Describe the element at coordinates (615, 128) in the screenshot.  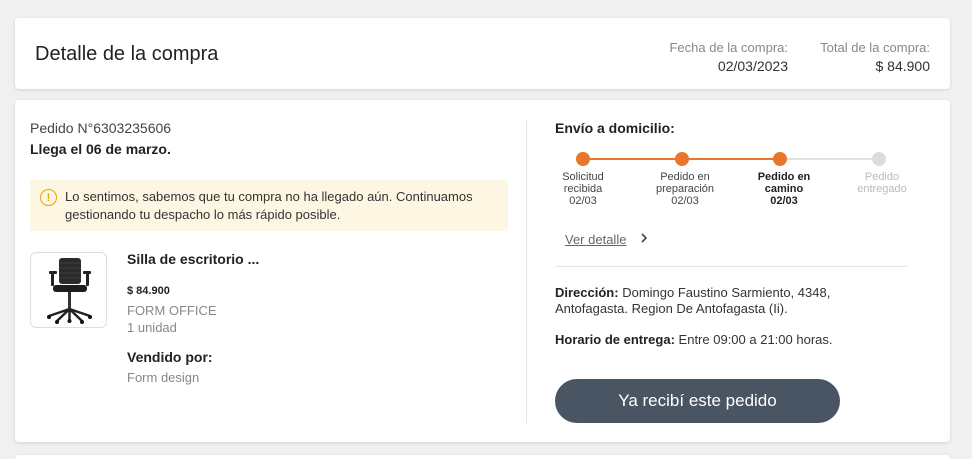
I see `shipping-title: Envío a domicilio:` at that location.